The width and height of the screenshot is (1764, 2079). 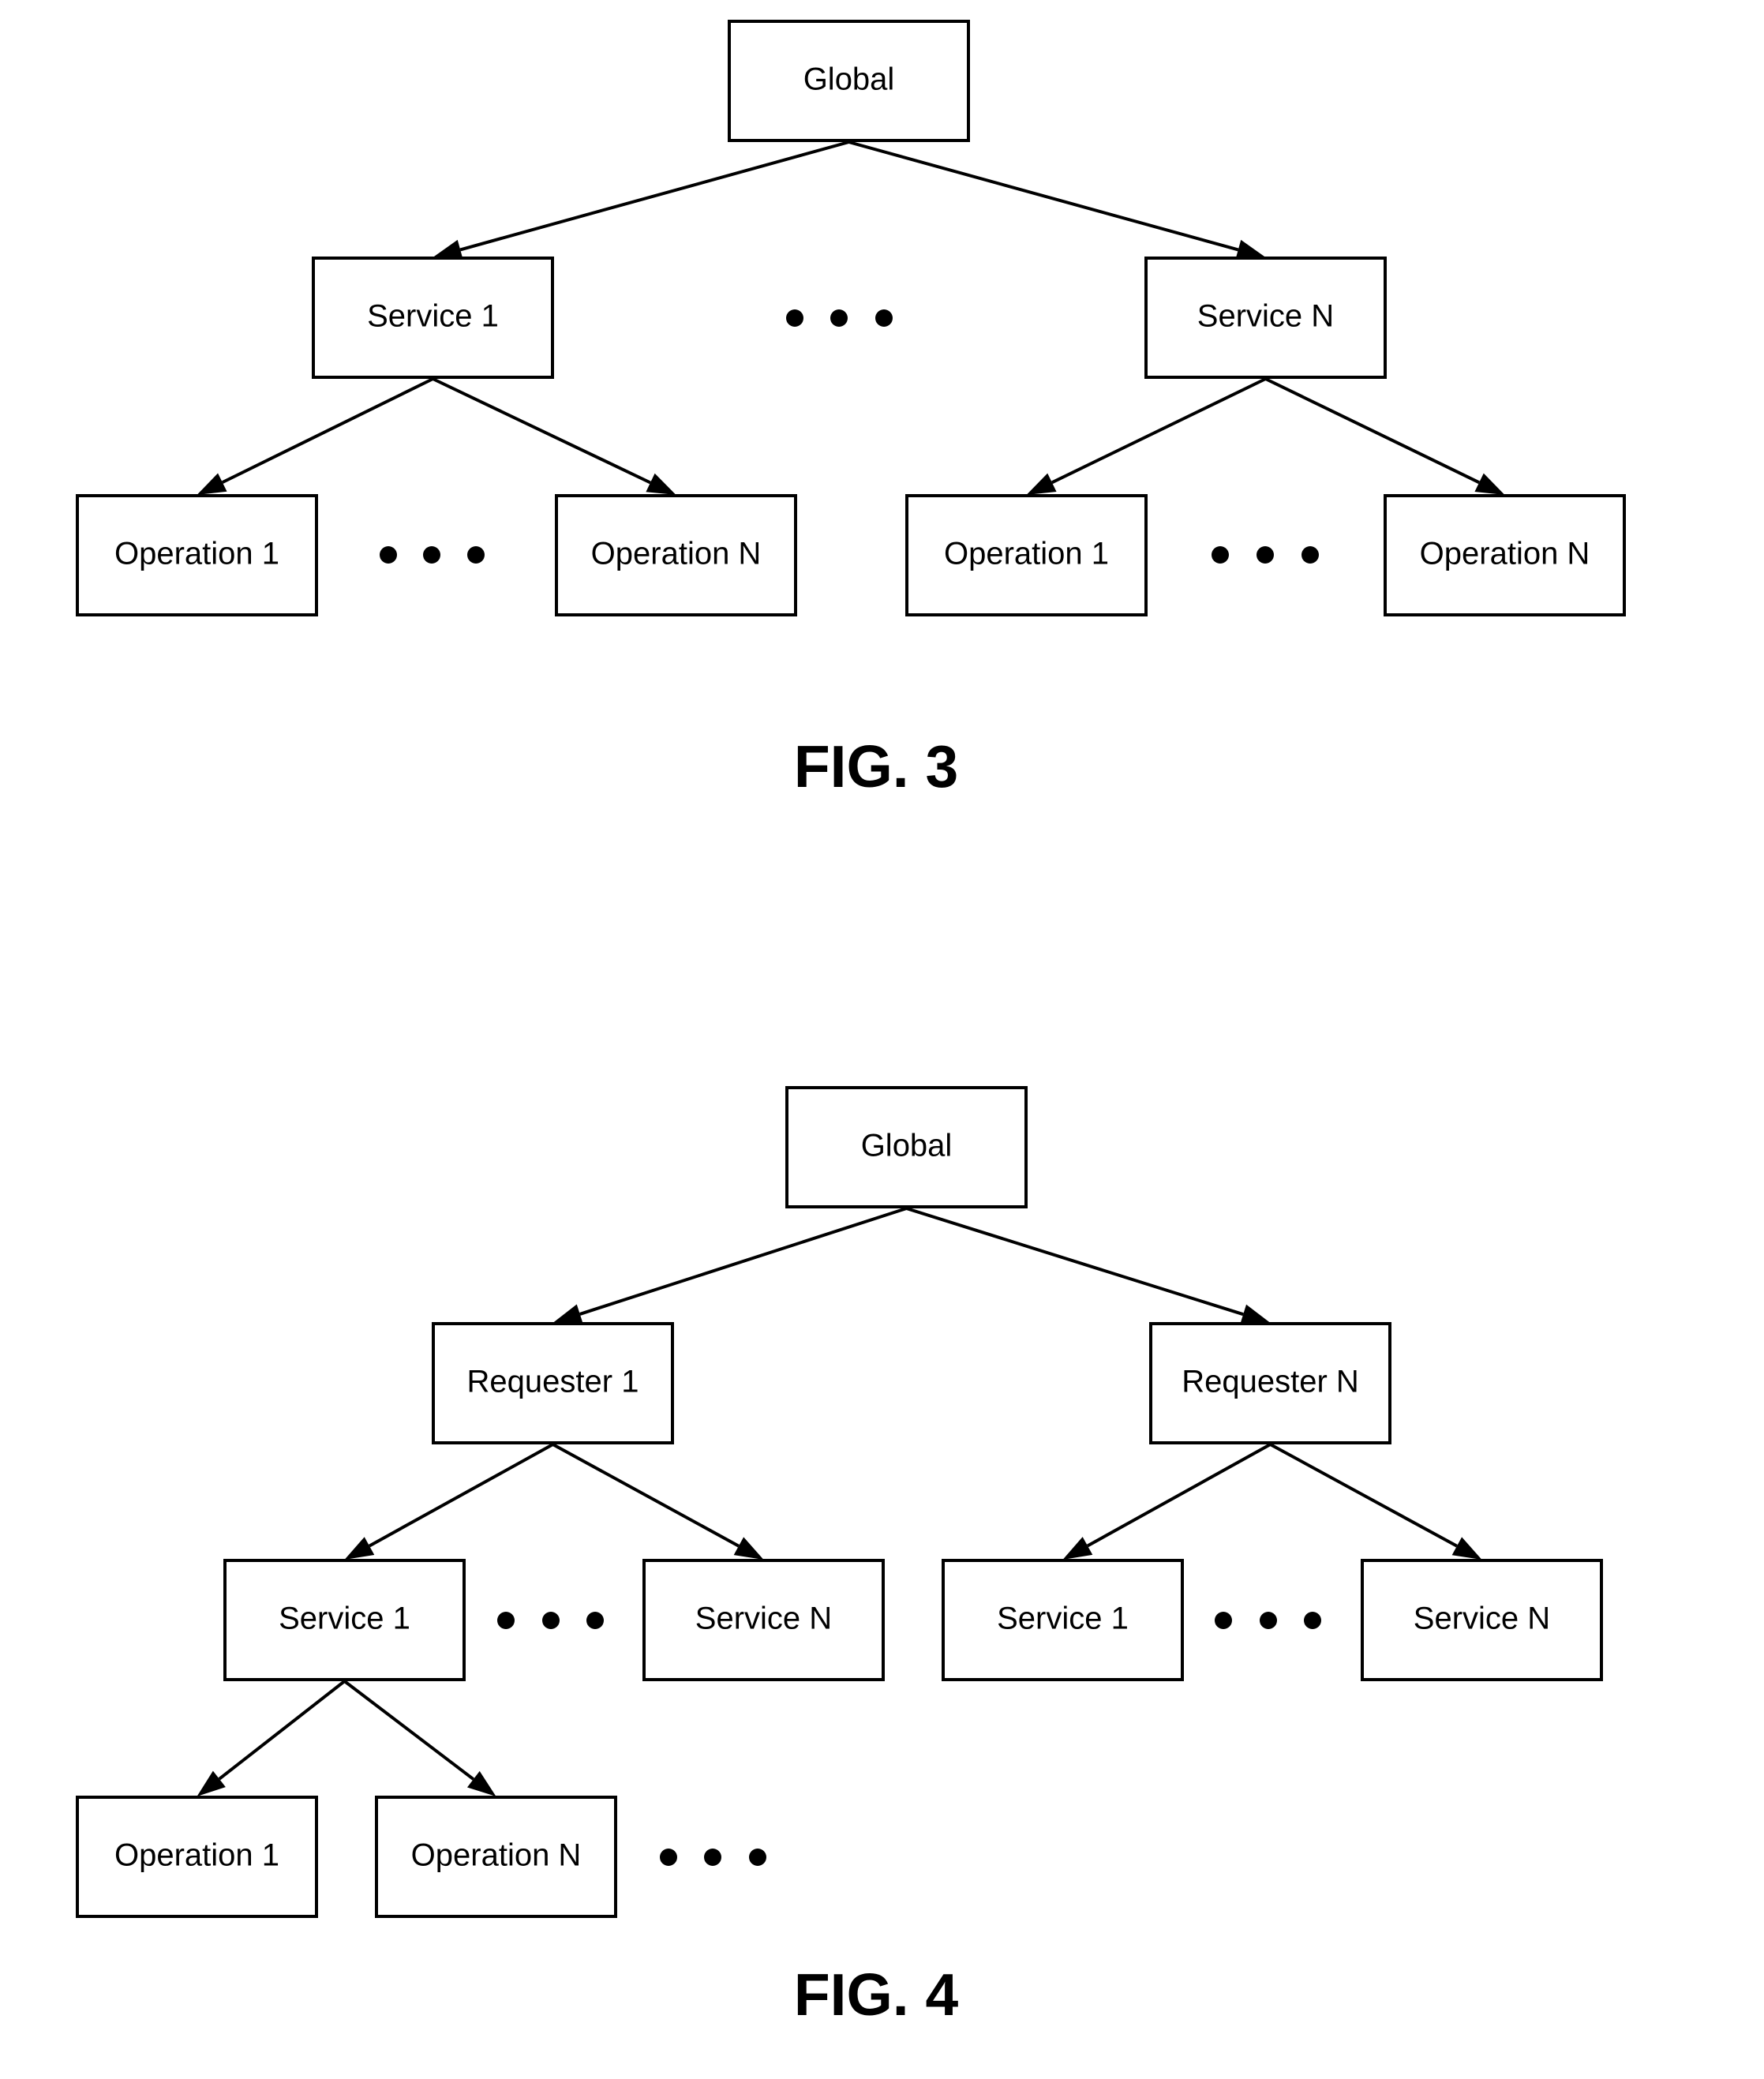 I want to click on node-r1s1-operation-n: Operation N, so click(x=496, y=1857).